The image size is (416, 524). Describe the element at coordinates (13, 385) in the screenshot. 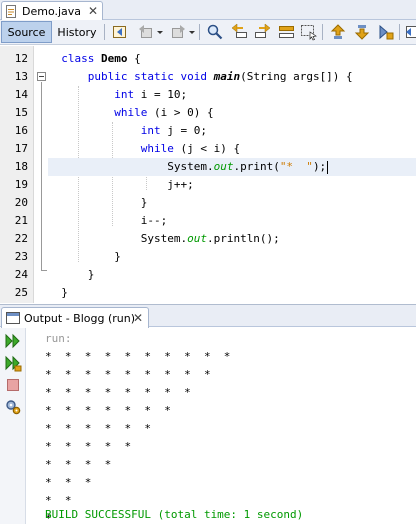

I see `stop-icon` at that location.